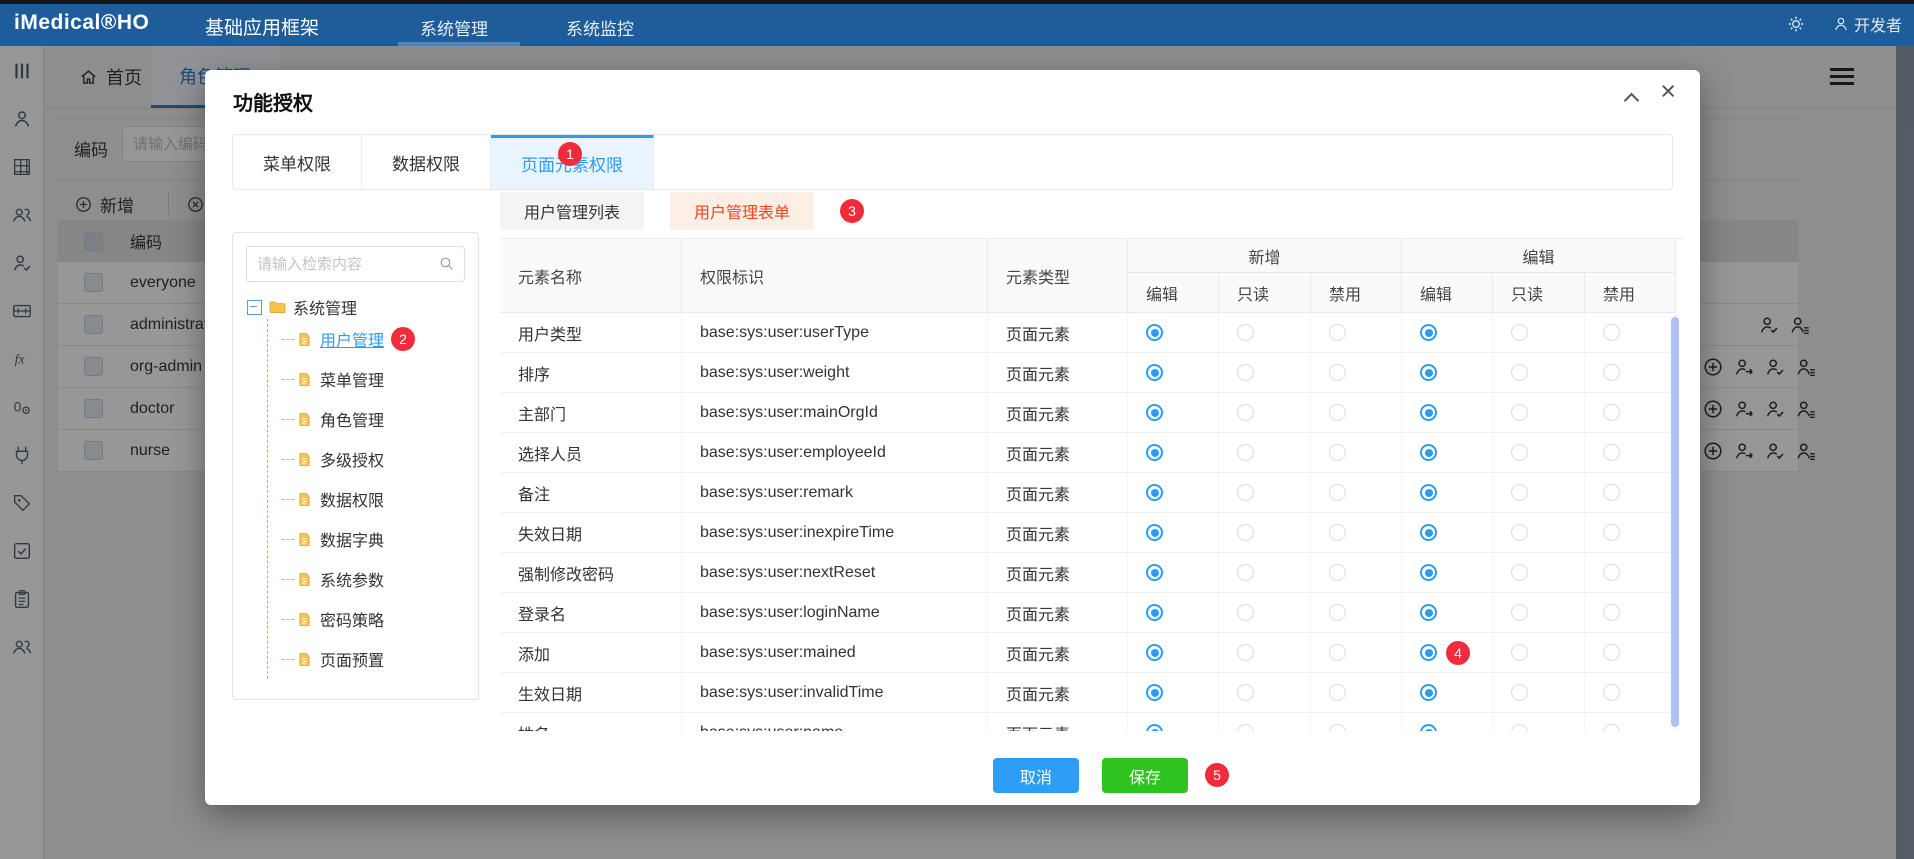 Image resolution: width=1914 pixels, height=859 pixels. Describe the element at coordinates (426, 162) in the screenshot. I see `tab-data-permission: 数据权限` at that location.